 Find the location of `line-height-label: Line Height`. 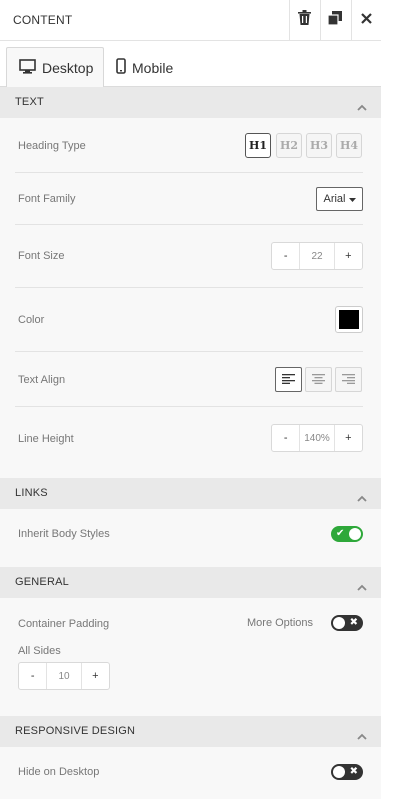

line-height-label: Line Height is located at coordinates (46, 439).